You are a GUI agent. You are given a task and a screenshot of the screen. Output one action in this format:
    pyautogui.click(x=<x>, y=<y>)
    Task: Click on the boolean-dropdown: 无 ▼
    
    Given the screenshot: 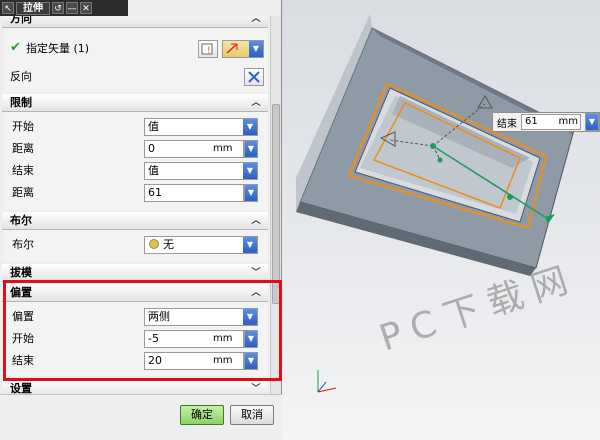 What is the action you would take?
    pyautogui.click(x=201, y=245)
    